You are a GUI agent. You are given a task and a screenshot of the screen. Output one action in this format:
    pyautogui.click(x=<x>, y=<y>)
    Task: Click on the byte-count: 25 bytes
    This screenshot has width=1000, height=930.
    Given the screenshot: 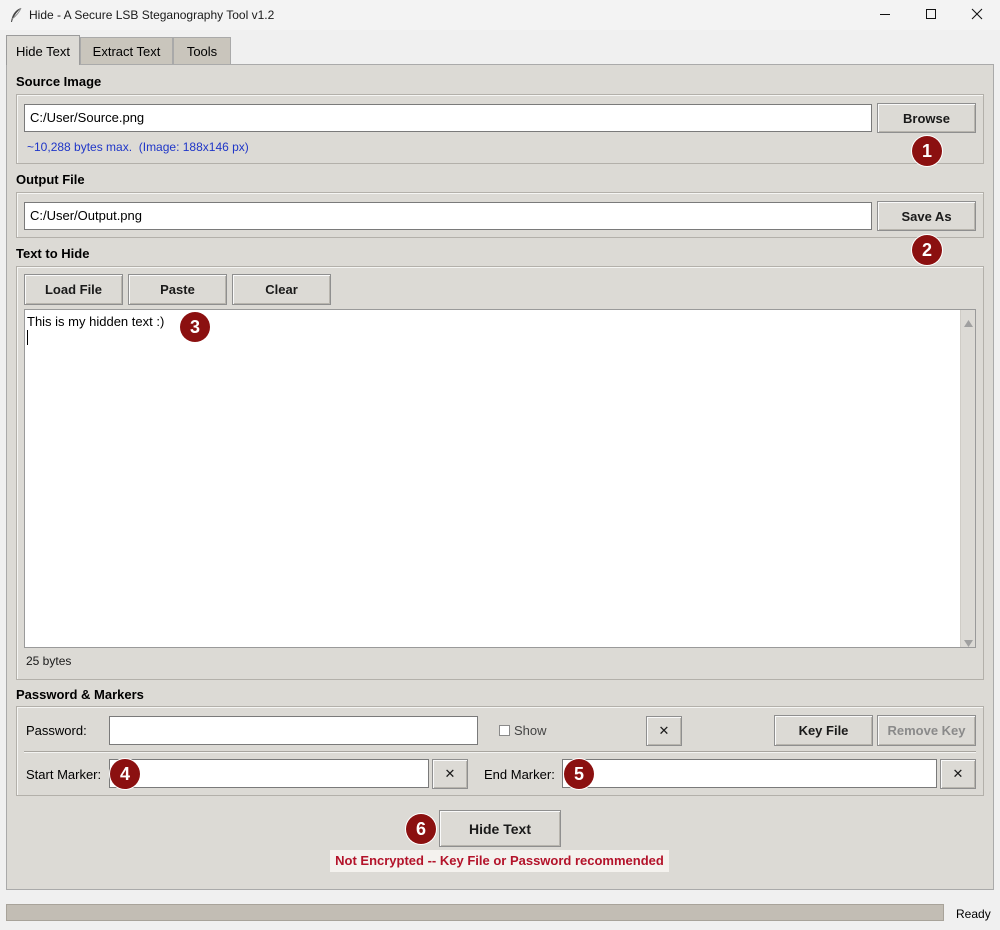 What is the action you would take?
    pyautogui.click(x=49, y=661)
    